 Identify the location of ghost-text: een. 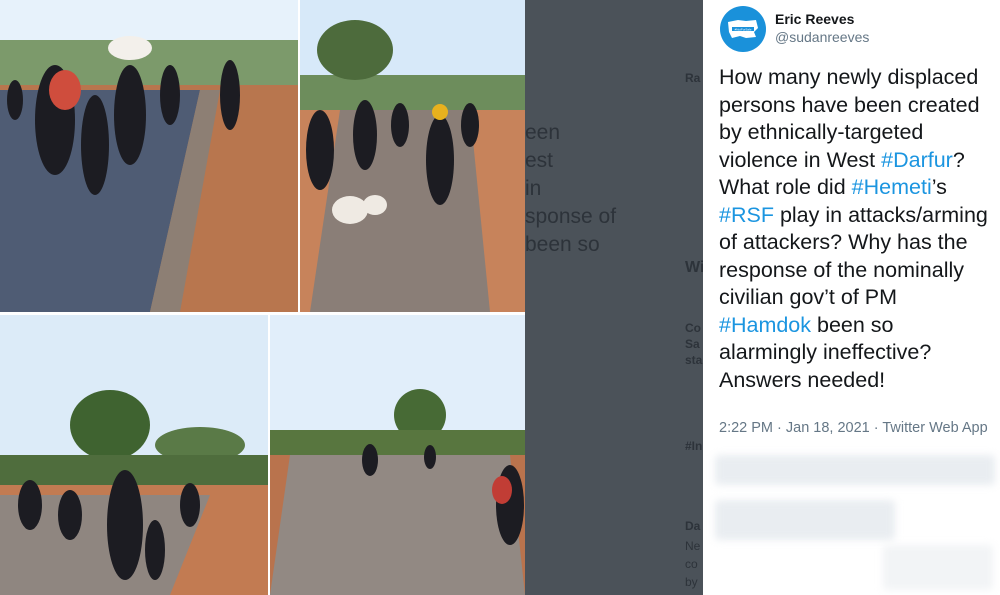
(543, 132).